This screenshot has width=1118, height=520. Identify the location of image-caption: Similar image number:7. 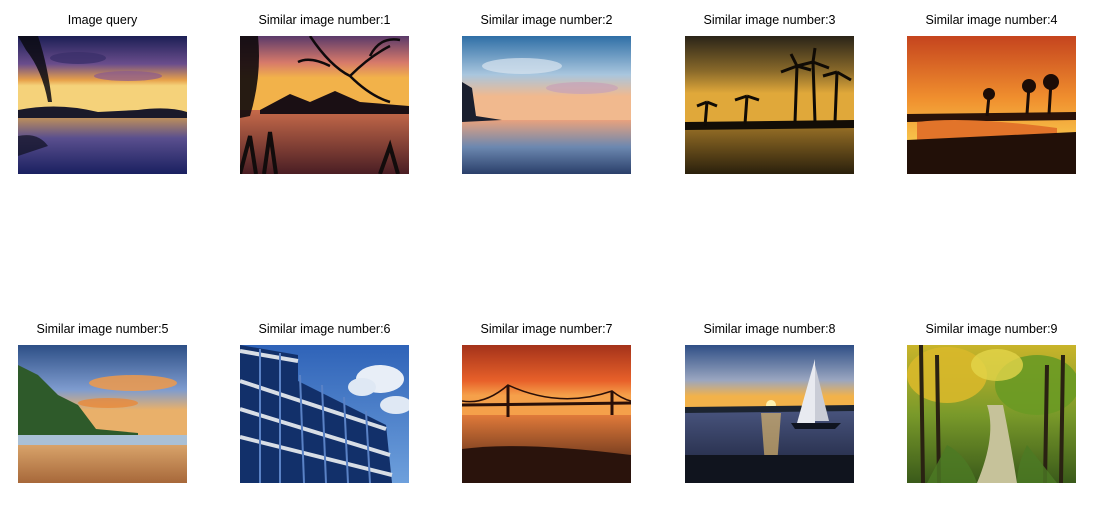
(546, 329).